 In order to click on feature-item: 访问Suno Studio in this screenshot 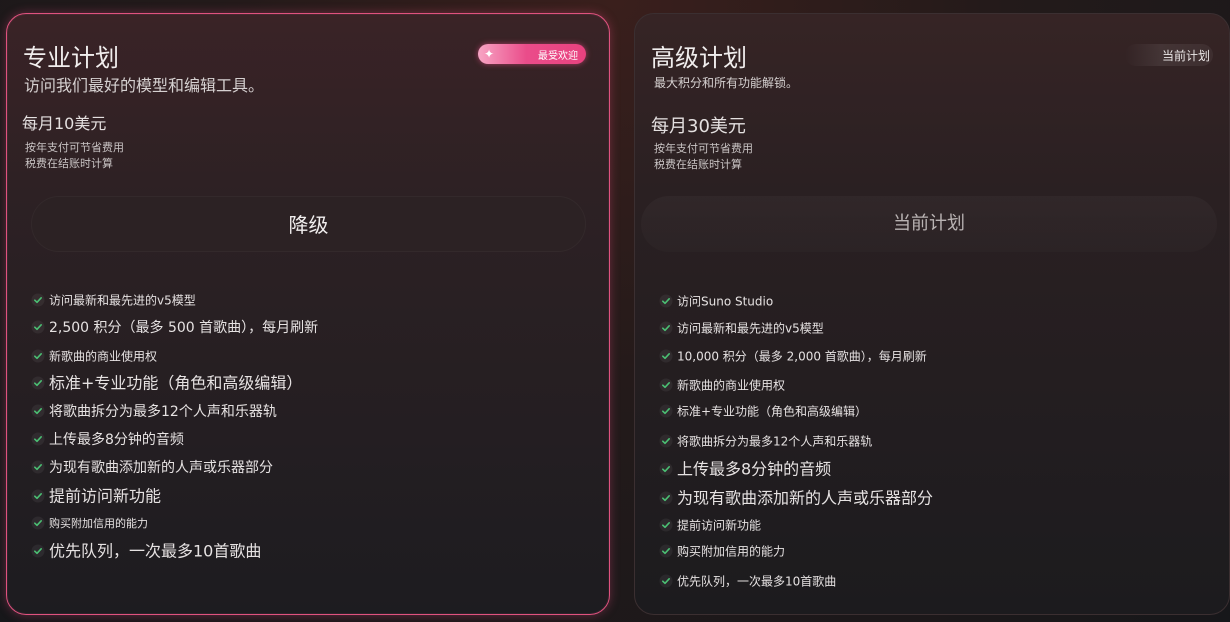, I will do `click(716, 301)`.